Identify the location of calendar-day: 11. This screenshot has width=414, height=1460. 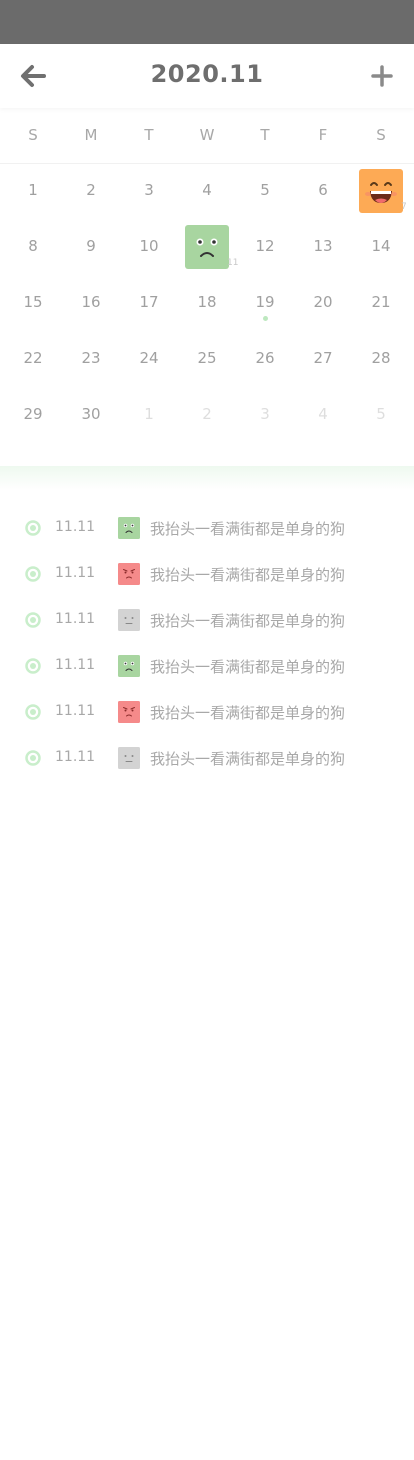
(208, 248).